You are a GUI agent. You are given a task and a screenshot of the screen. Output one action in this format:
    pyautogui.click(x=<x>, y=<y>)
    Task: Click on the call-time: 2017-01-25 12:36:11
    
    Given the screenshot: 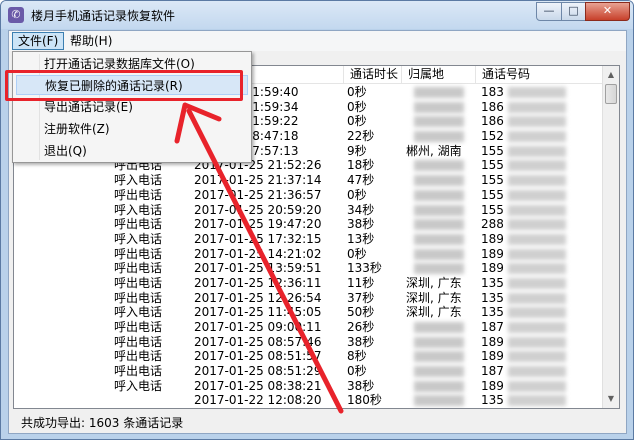 What is the action you would take?
    pyautogui.click(x=258, y=282)
    